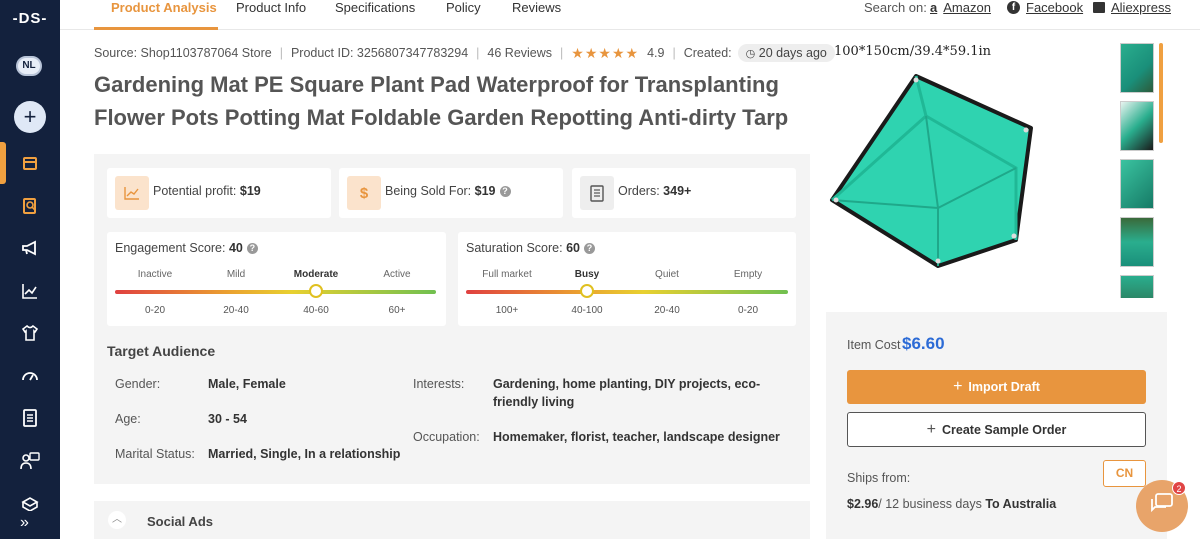  Describe the element at coordinates (677, 191) in the screenshot. I see `orders-value: 349+` at that location.